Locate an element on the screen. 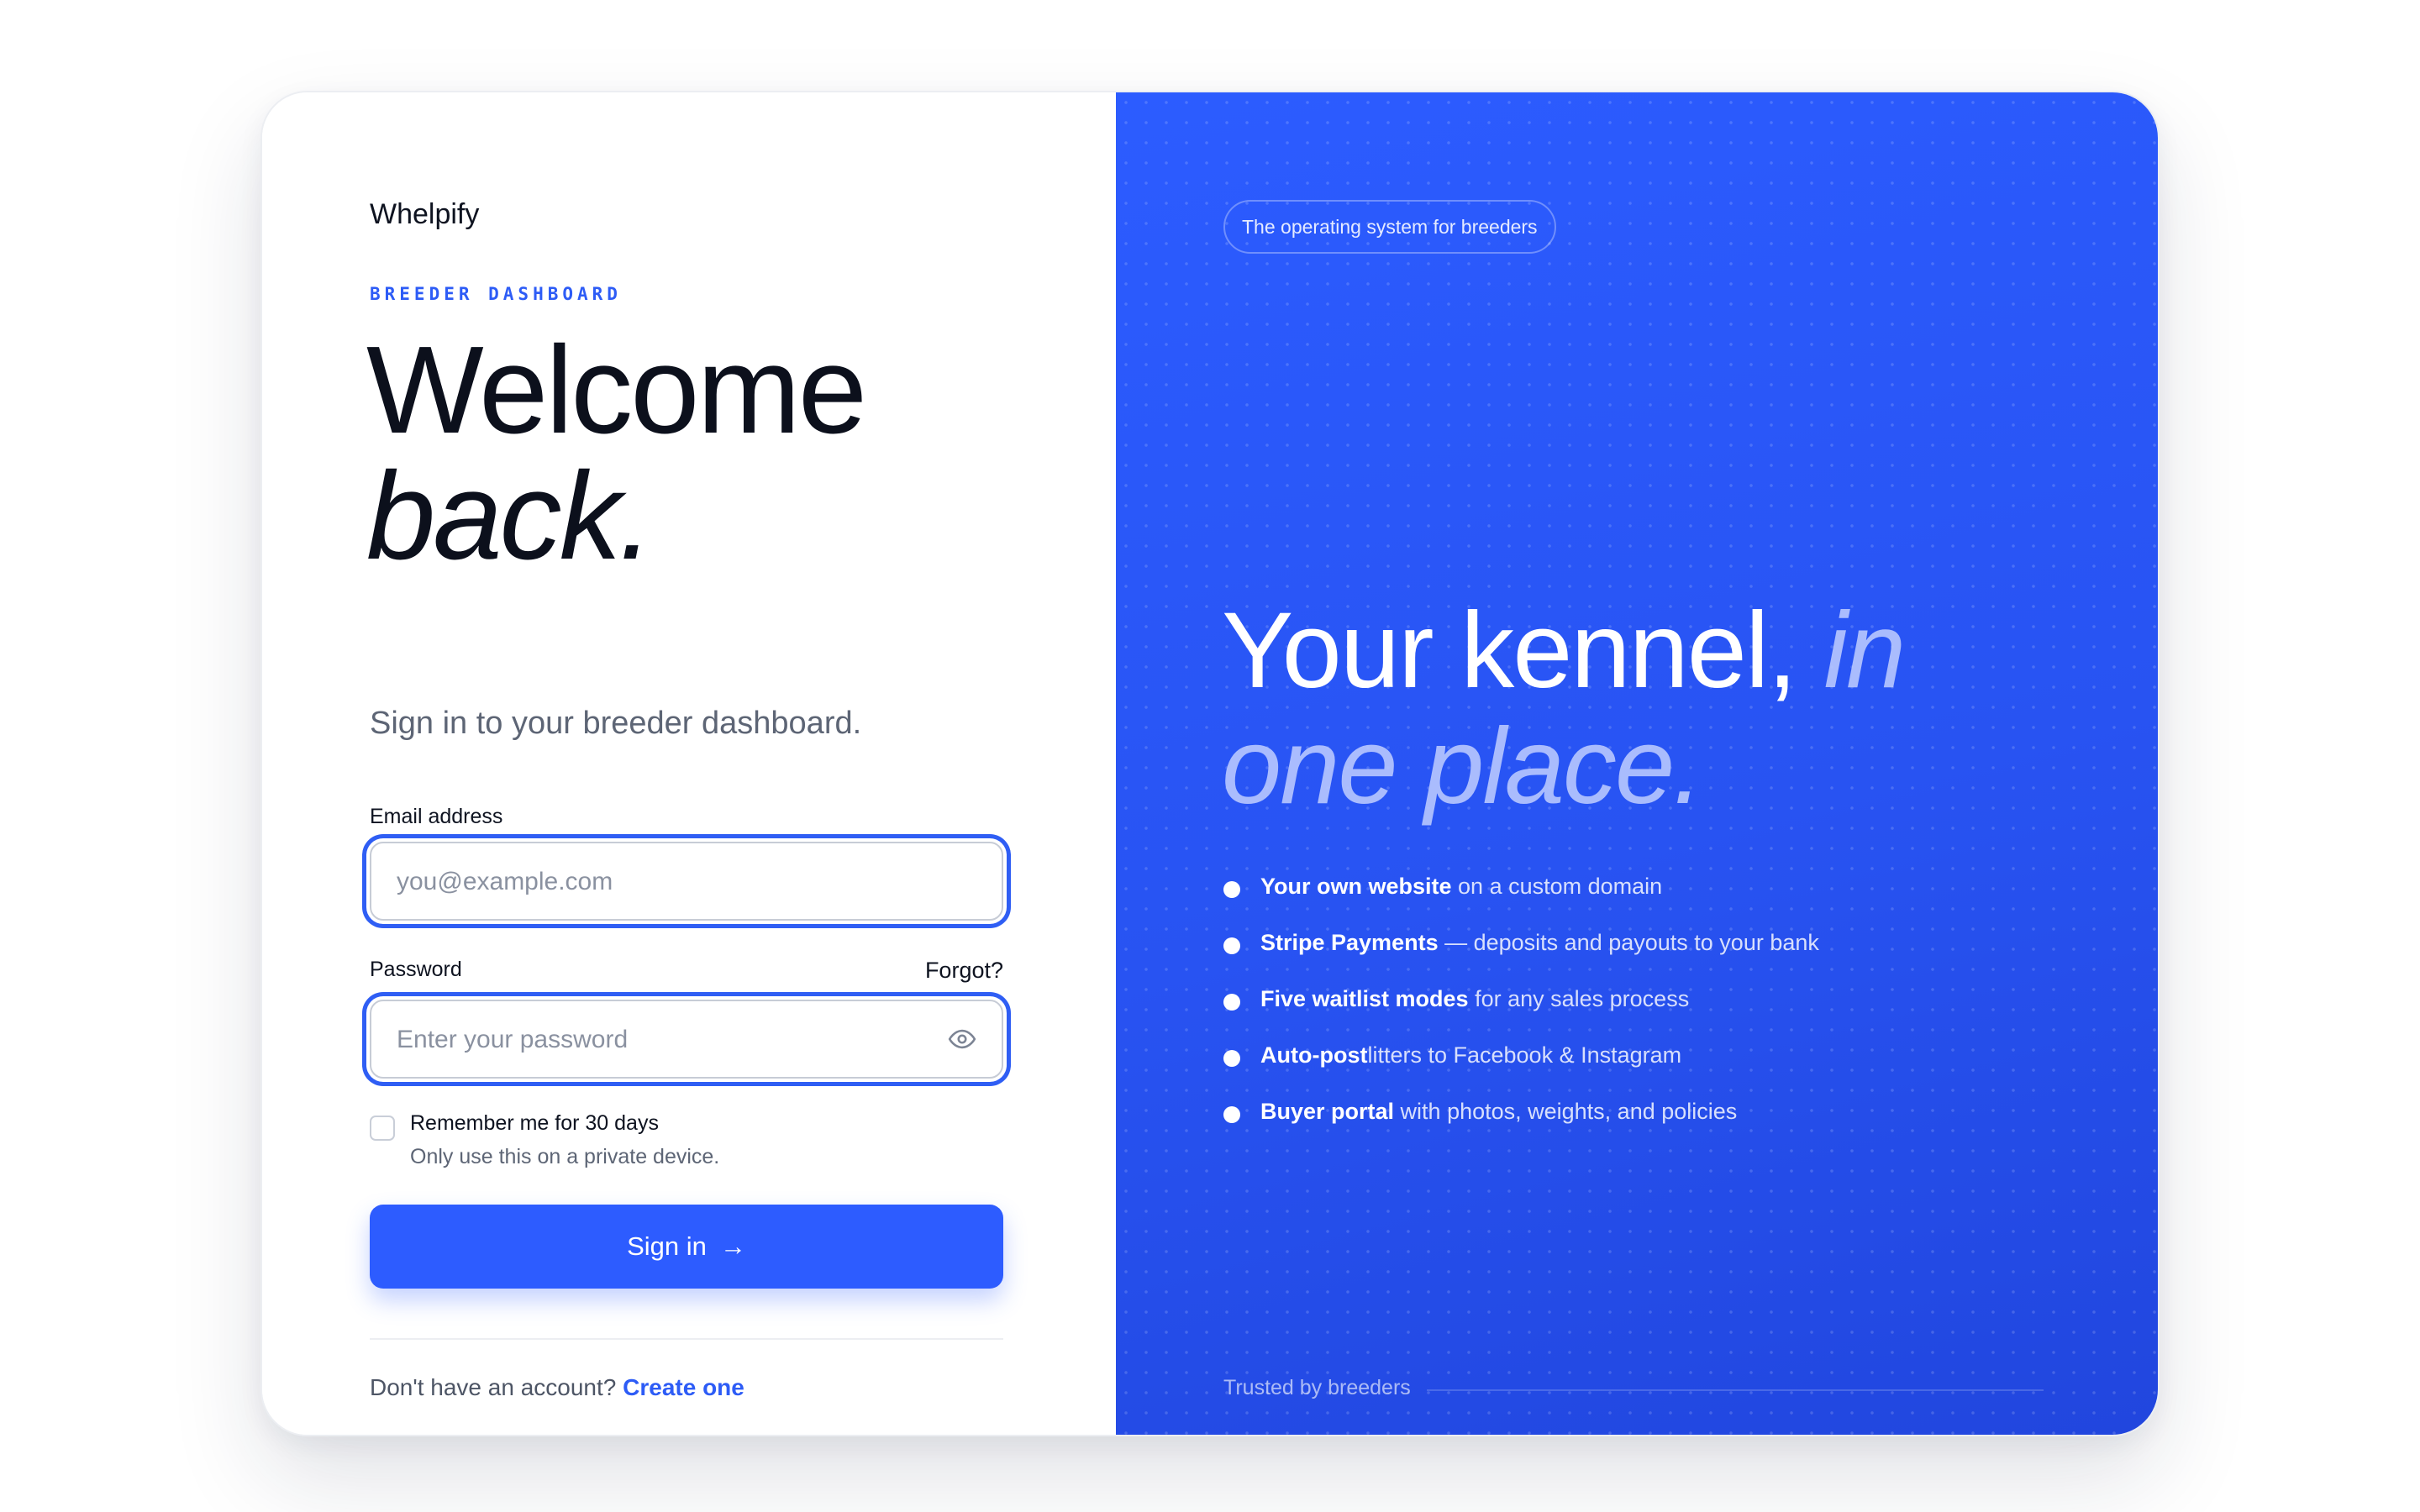 The height and width of the screenshot is (1512, 2420). create-account-prompt: Don't have an account? Create one is located at coordinates (557, 1387).